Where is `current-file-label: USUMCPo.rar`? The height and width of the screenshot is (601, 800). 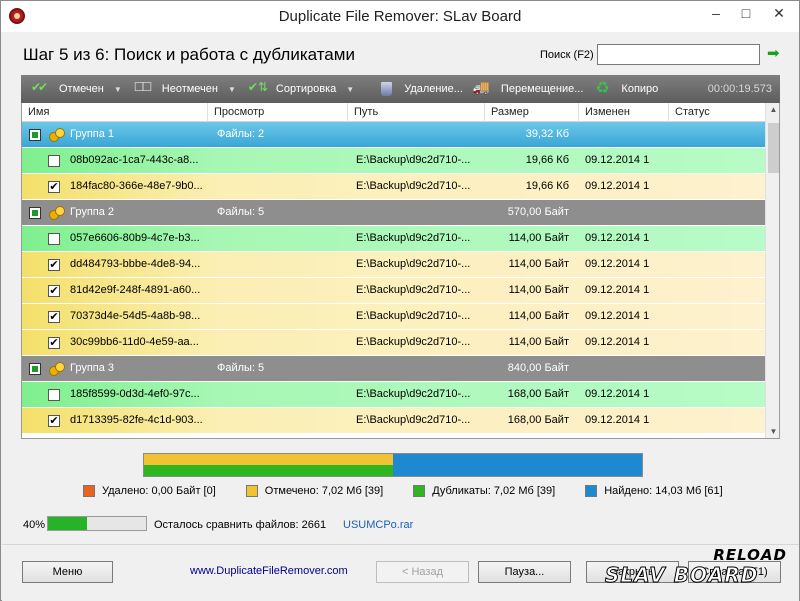
current-file-label: USUMCPo.rar is located at coordinates (378, 525).